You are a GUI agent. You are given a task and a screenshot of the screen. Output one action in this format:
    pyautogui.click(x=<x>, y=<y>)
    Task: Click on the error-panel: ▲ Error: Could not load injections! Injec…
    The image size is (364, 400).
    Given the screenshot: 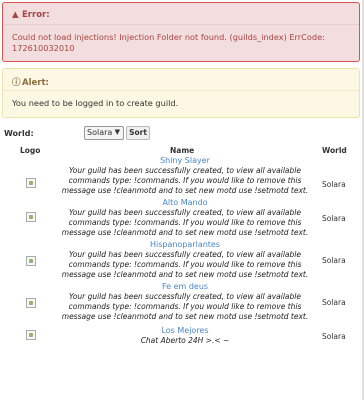 What is the action you would take?
    pyautogui.click(x=181, y=32)
    